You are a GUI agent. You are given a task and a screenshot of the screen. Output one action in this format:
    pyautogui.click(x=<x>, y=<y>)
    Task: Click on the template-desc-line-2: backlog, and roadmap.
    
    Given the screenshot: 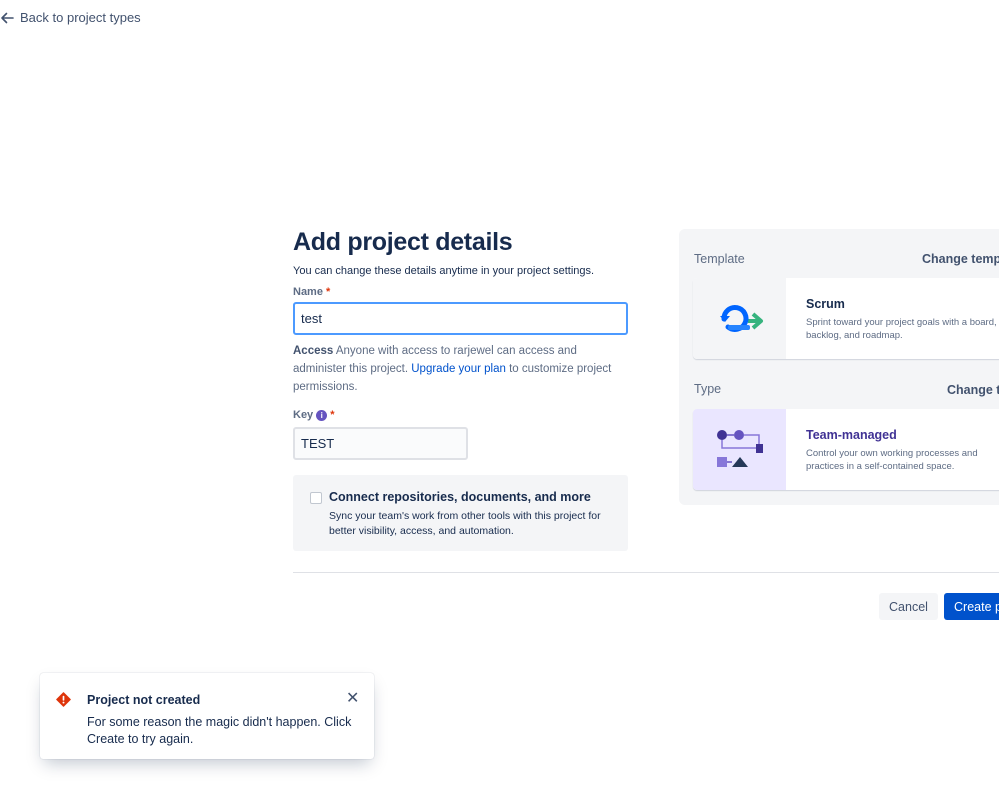 What is the action you would take?
    pyautogui.click(x=854, y=335)
    